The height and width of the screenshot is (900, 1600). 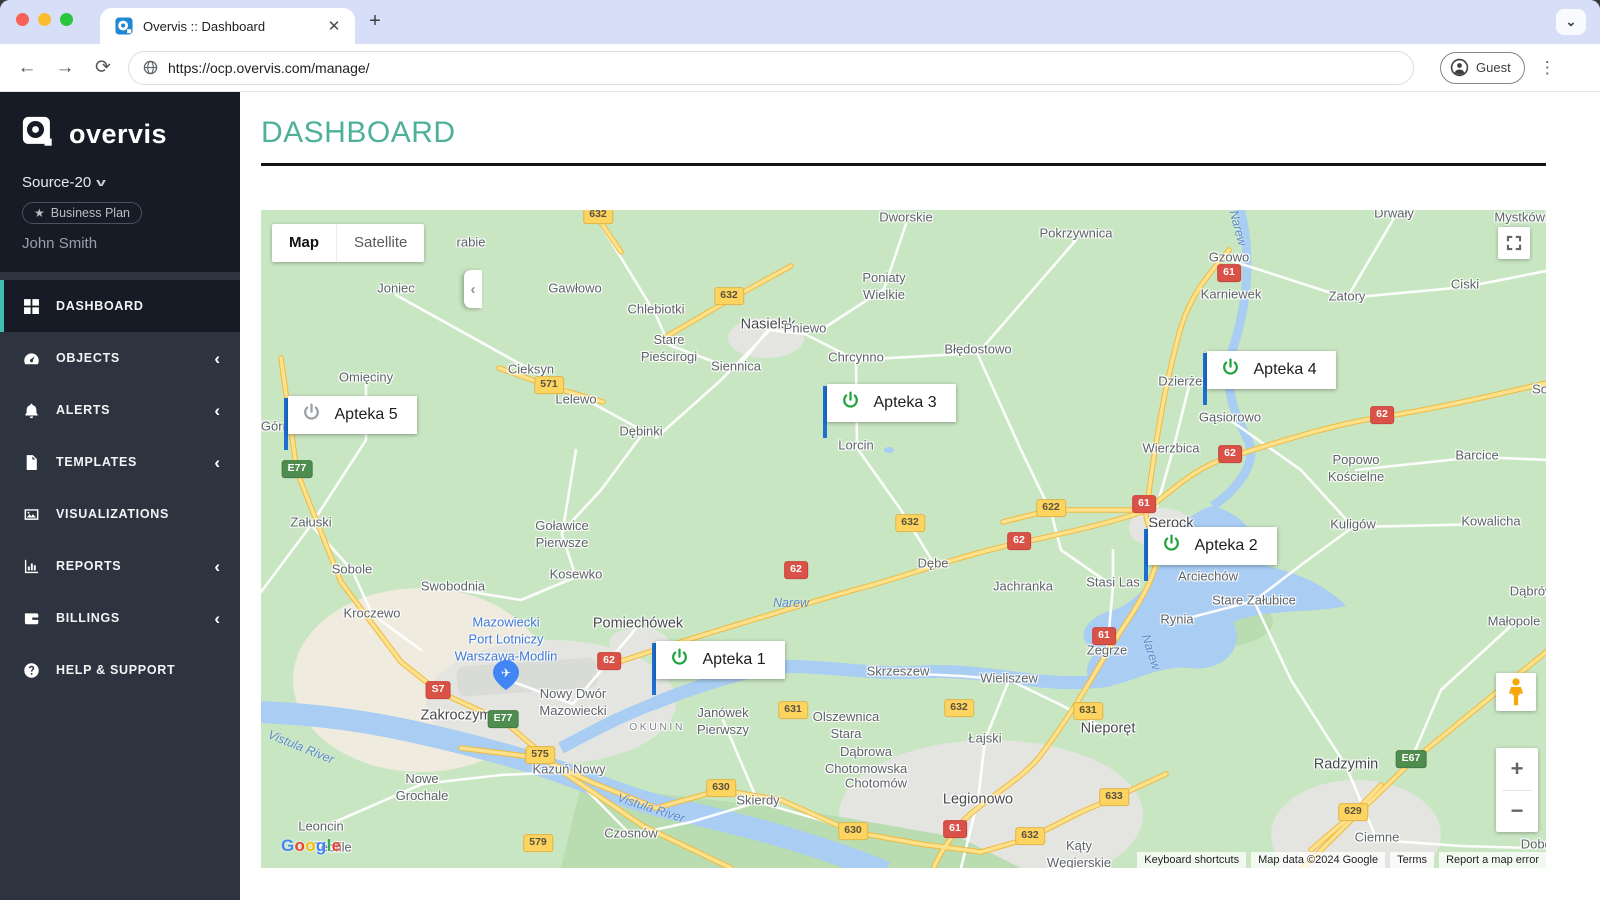 I want to click on attribution-report-a-map-error: Report a map error, so click(x=1492, y=860).